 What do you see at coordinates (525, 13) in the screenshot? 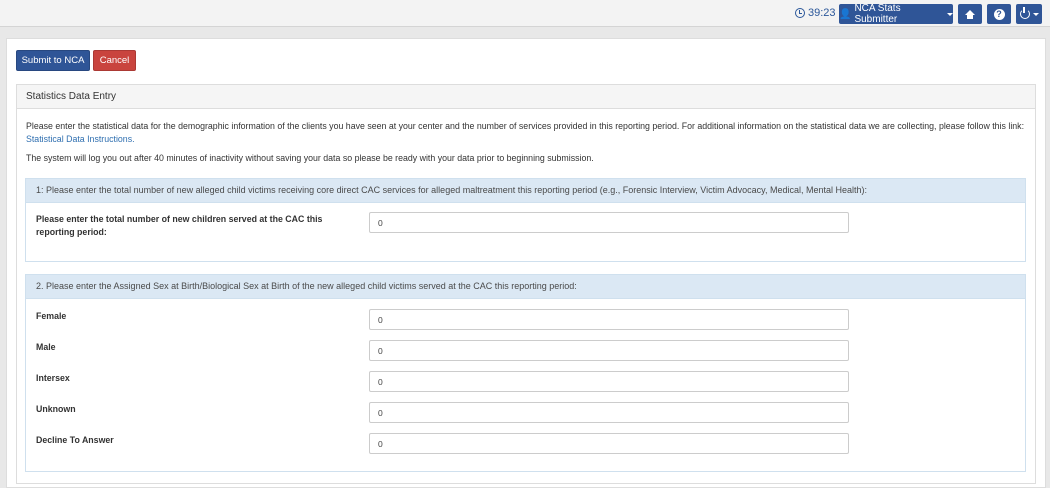
I see `top-navbar: 39:23 👤 NCA Stats Submitter ?` at bounding box center [525, 13].